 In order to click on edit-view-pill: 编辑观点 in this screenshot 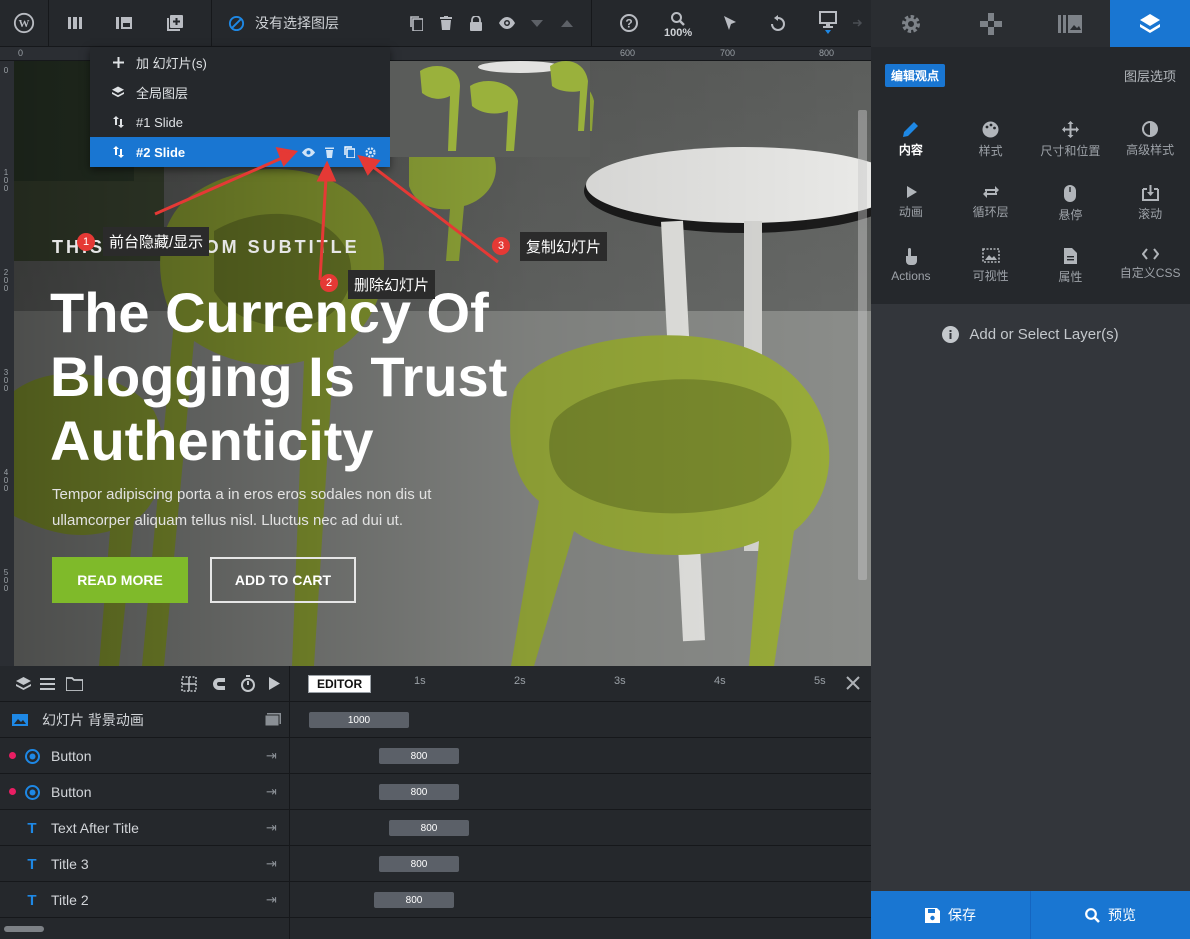, I will do `click(915, 75)`.